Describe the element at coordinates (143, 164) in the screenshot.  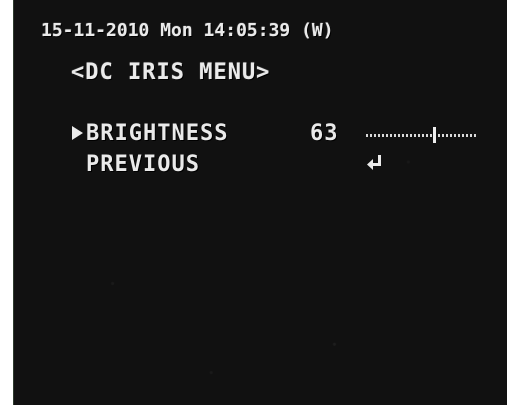
I see `previous-label: PREVIOUS` at that location.